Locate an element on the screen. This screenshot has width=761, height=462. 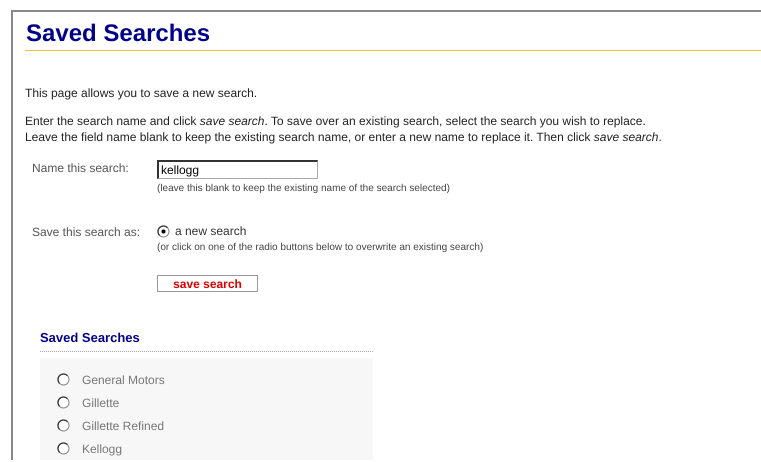
section-heading: Saved Searches is located at coordinates (206, 341).